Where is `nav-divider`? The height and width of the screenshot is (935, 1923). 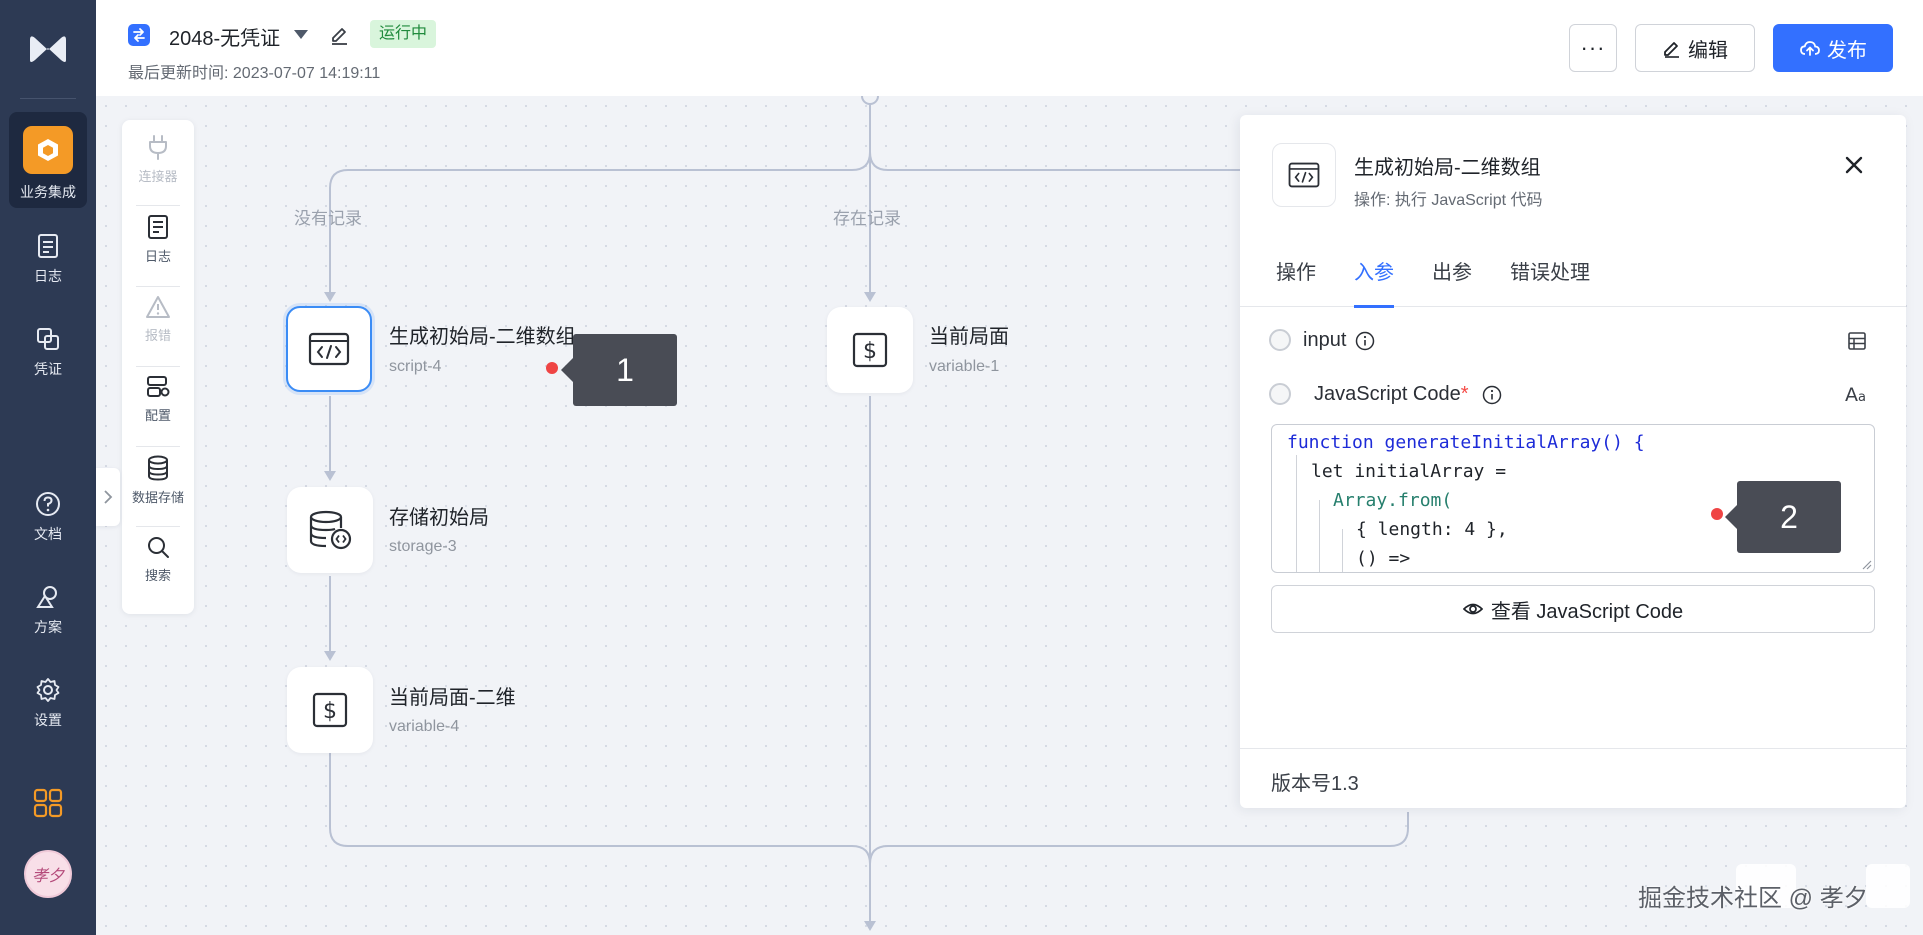
nav-divider is located at coordinates (48, 98).